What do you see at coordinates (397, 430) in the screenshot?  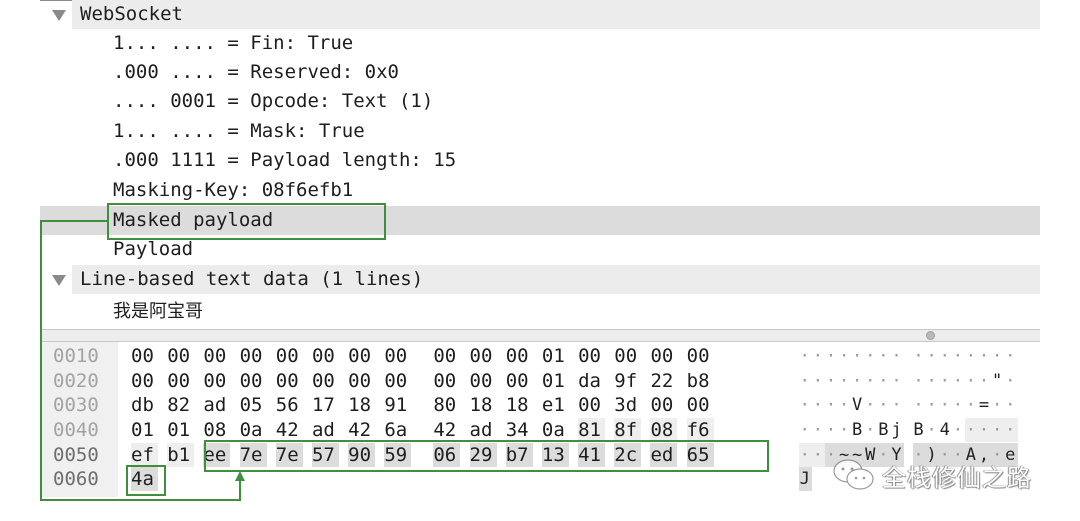 I see `hex-byte: 6a` at bounding box center [397, 430].